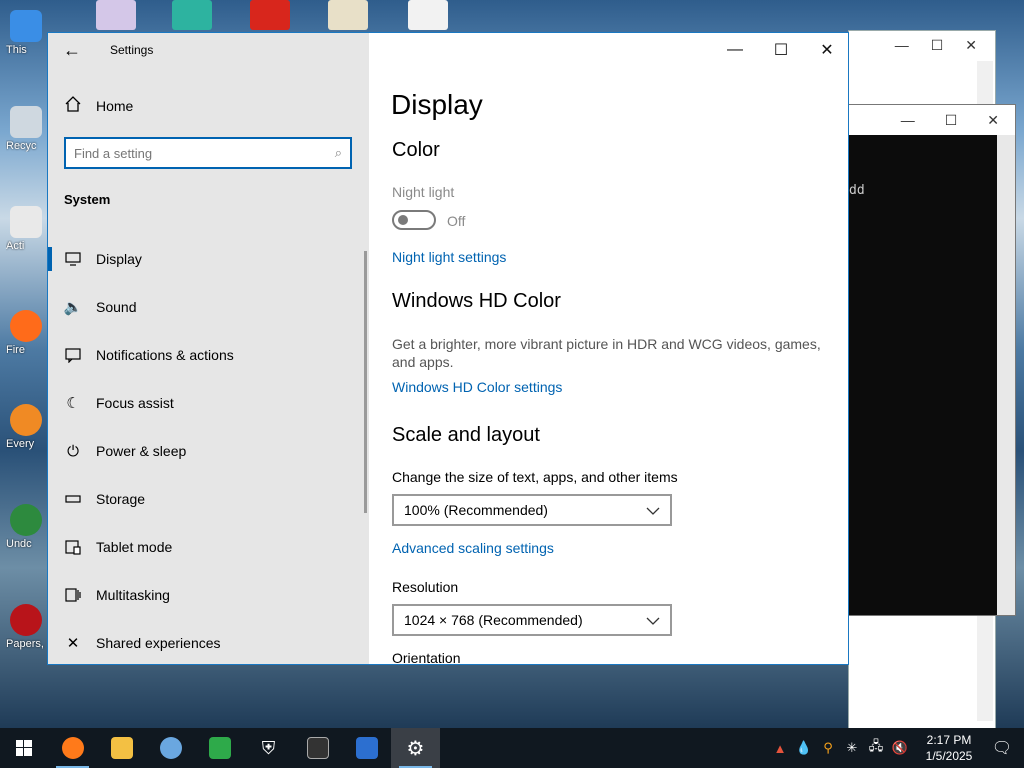  I want to click on folder-icon, so click(121, 748).